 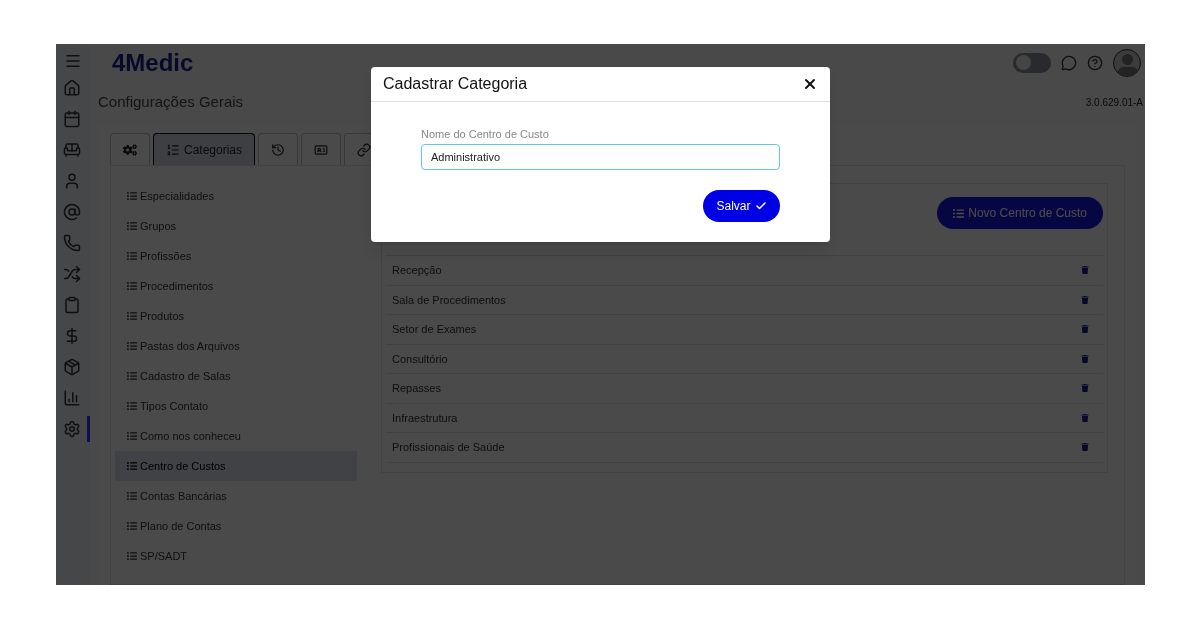 What do you see at coordinates (448, 447) in the screenshot?
I see `table-cell-text: Profissionais de Saúde` at bounding box center [448, 447].